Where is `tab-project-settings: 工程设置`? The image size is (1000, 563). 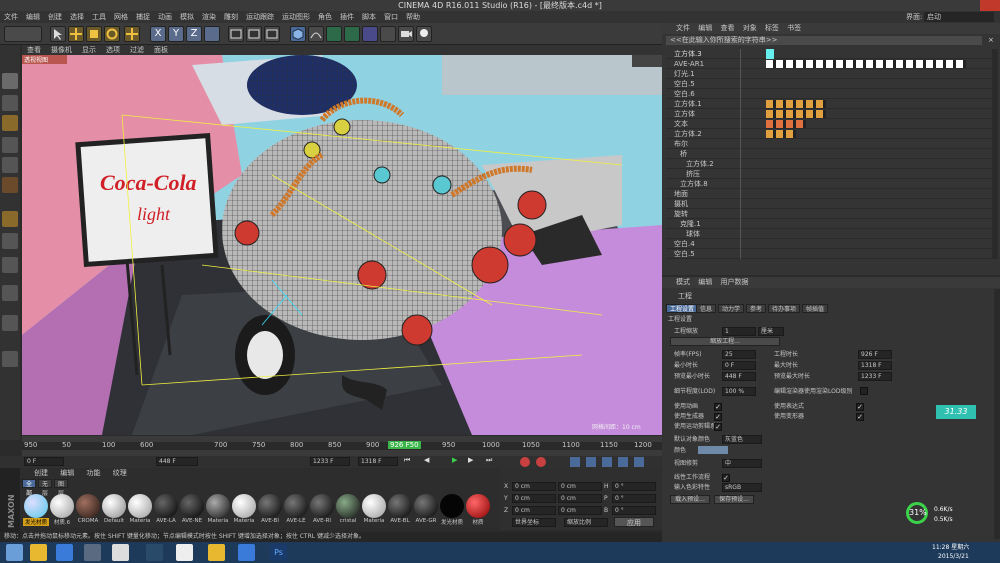
tab-project-settings: 工程设置 is located at coordinates (682, 308).